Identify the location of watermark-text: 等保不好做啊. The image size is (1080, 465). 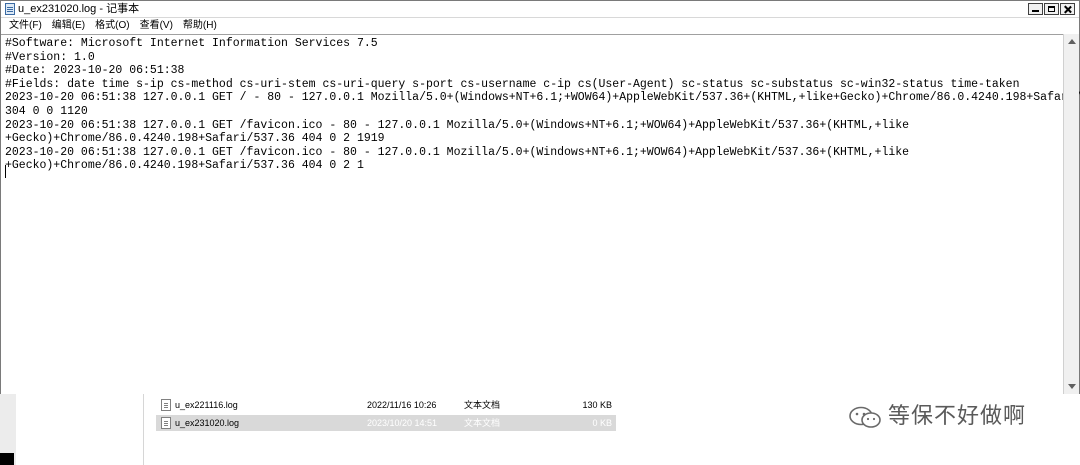
(957, 416).